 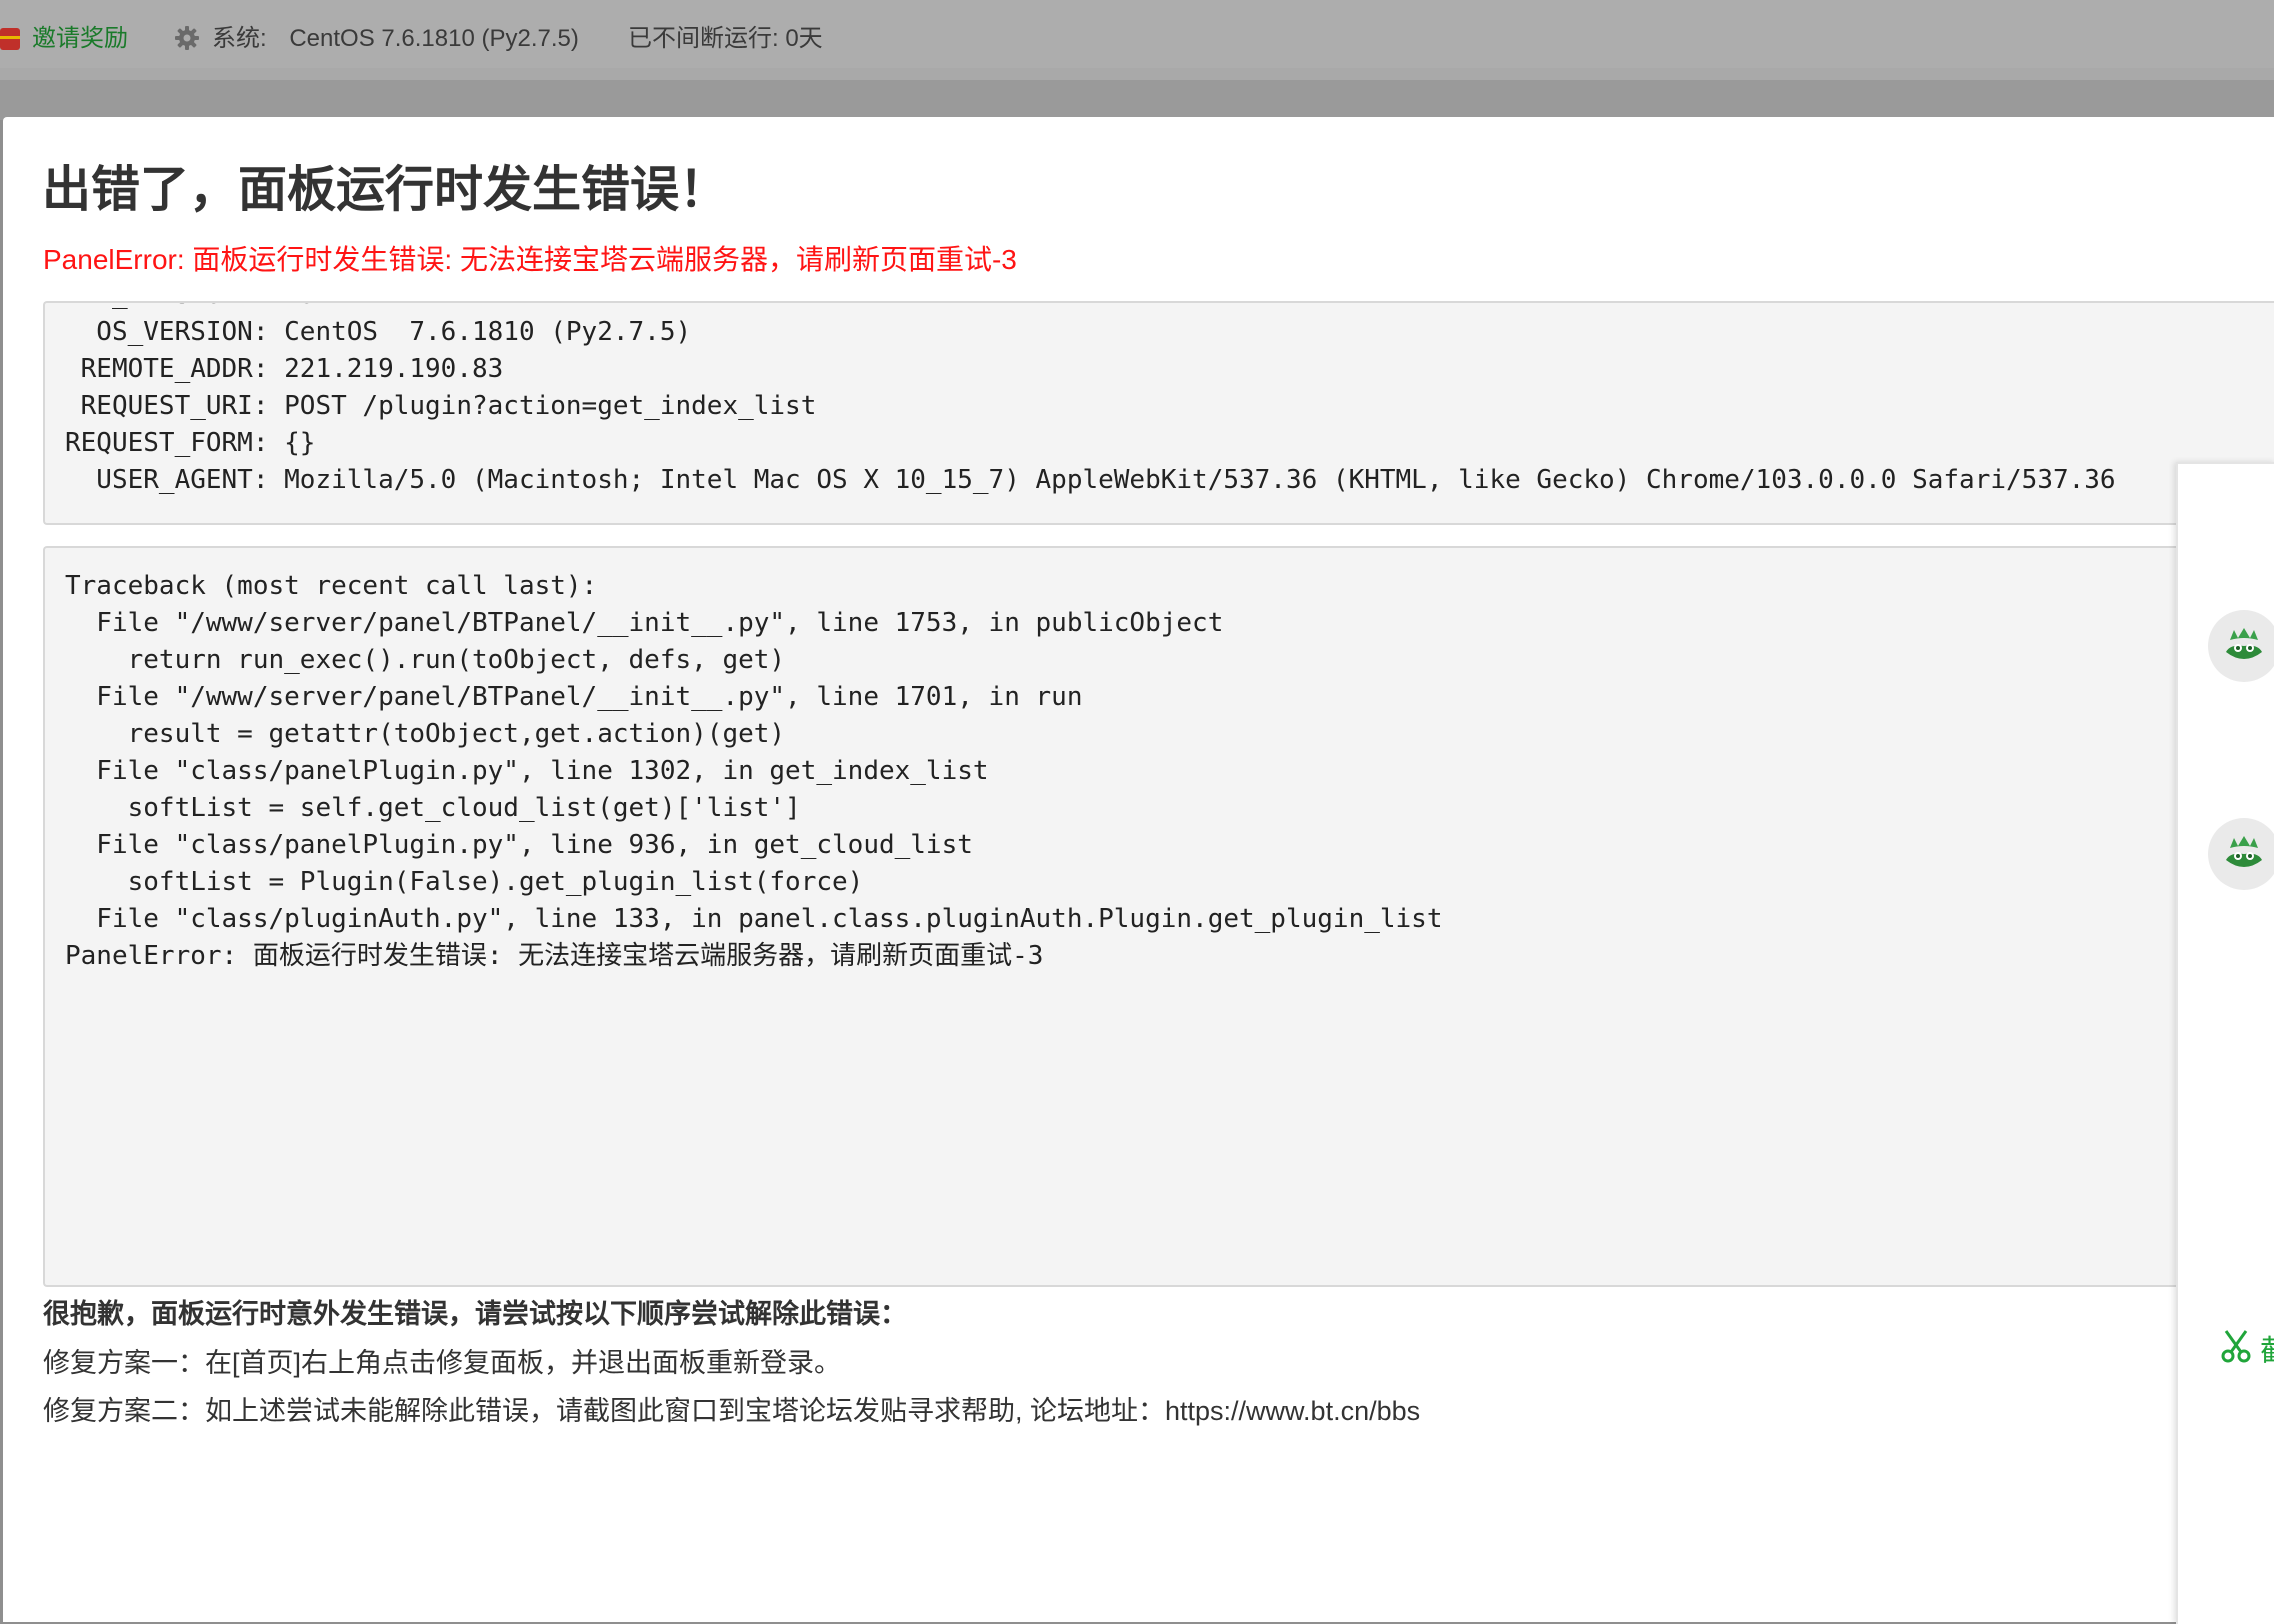 I want to click on dialog-title: 出错了，面板运行时发生错误！, so click(x=385, y=190).